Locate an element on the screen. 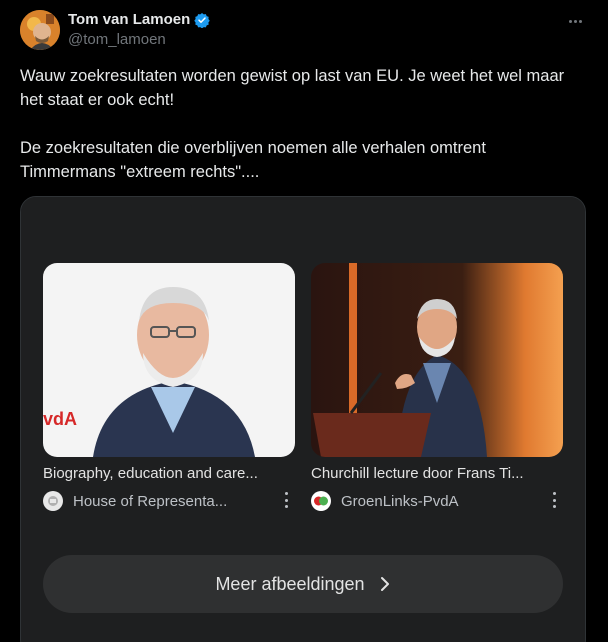 The height and width of the screenshot is (642, 608). author-handle: @tom_lamoen is located at coordinates (139, 39).